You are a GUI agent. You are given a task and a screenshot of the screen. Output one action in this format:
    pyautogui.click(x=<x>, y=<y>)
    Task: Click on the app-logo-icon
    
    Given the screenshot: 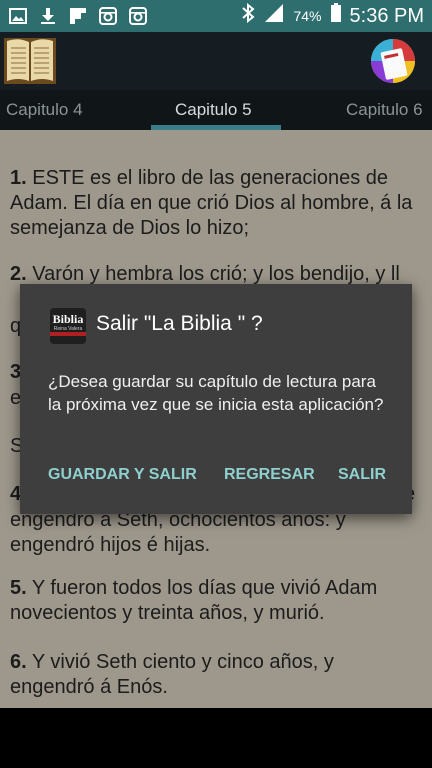 What is the action you would take?
    pyautogui.click(x=393, y=61)
    